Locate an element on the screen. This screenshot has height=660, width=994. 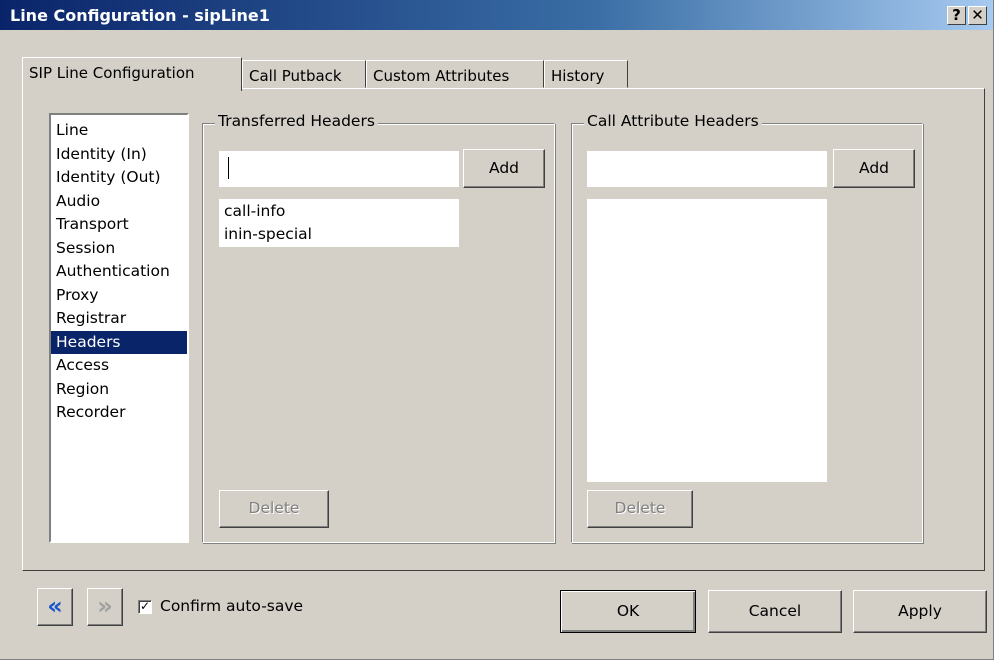
title-bar: Line Configuration - sipLine1 ? ✕ is located at coordinates (496, 15).